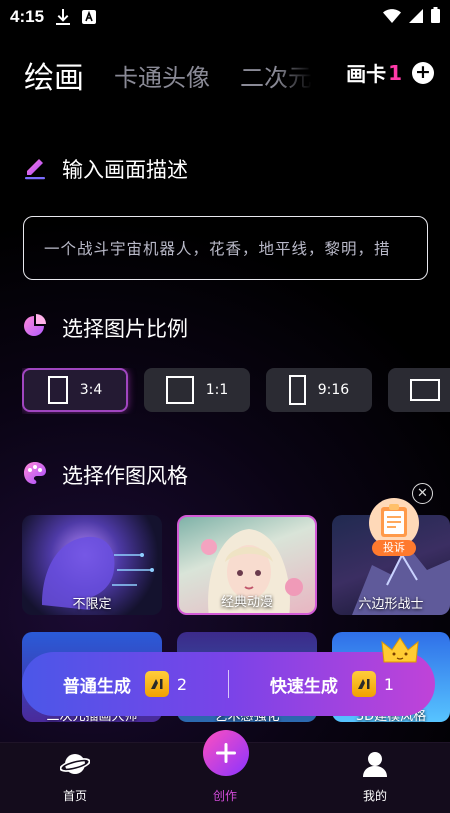 This screenshot has width=450, height=813. I want to click on landscape-frame-icon, so click(425, 390).